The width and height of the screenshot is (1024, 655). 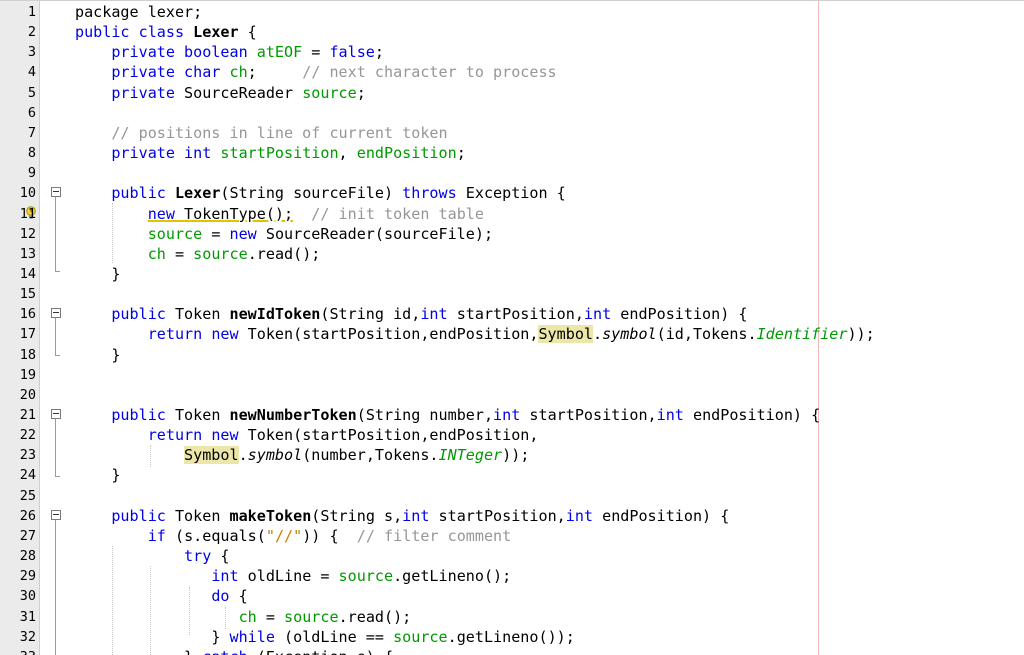 What do you see at coordinates (234, 651) in the screenshot?
I see `code-line: } catch (Exception e) {` at bounding box center [234, 651].